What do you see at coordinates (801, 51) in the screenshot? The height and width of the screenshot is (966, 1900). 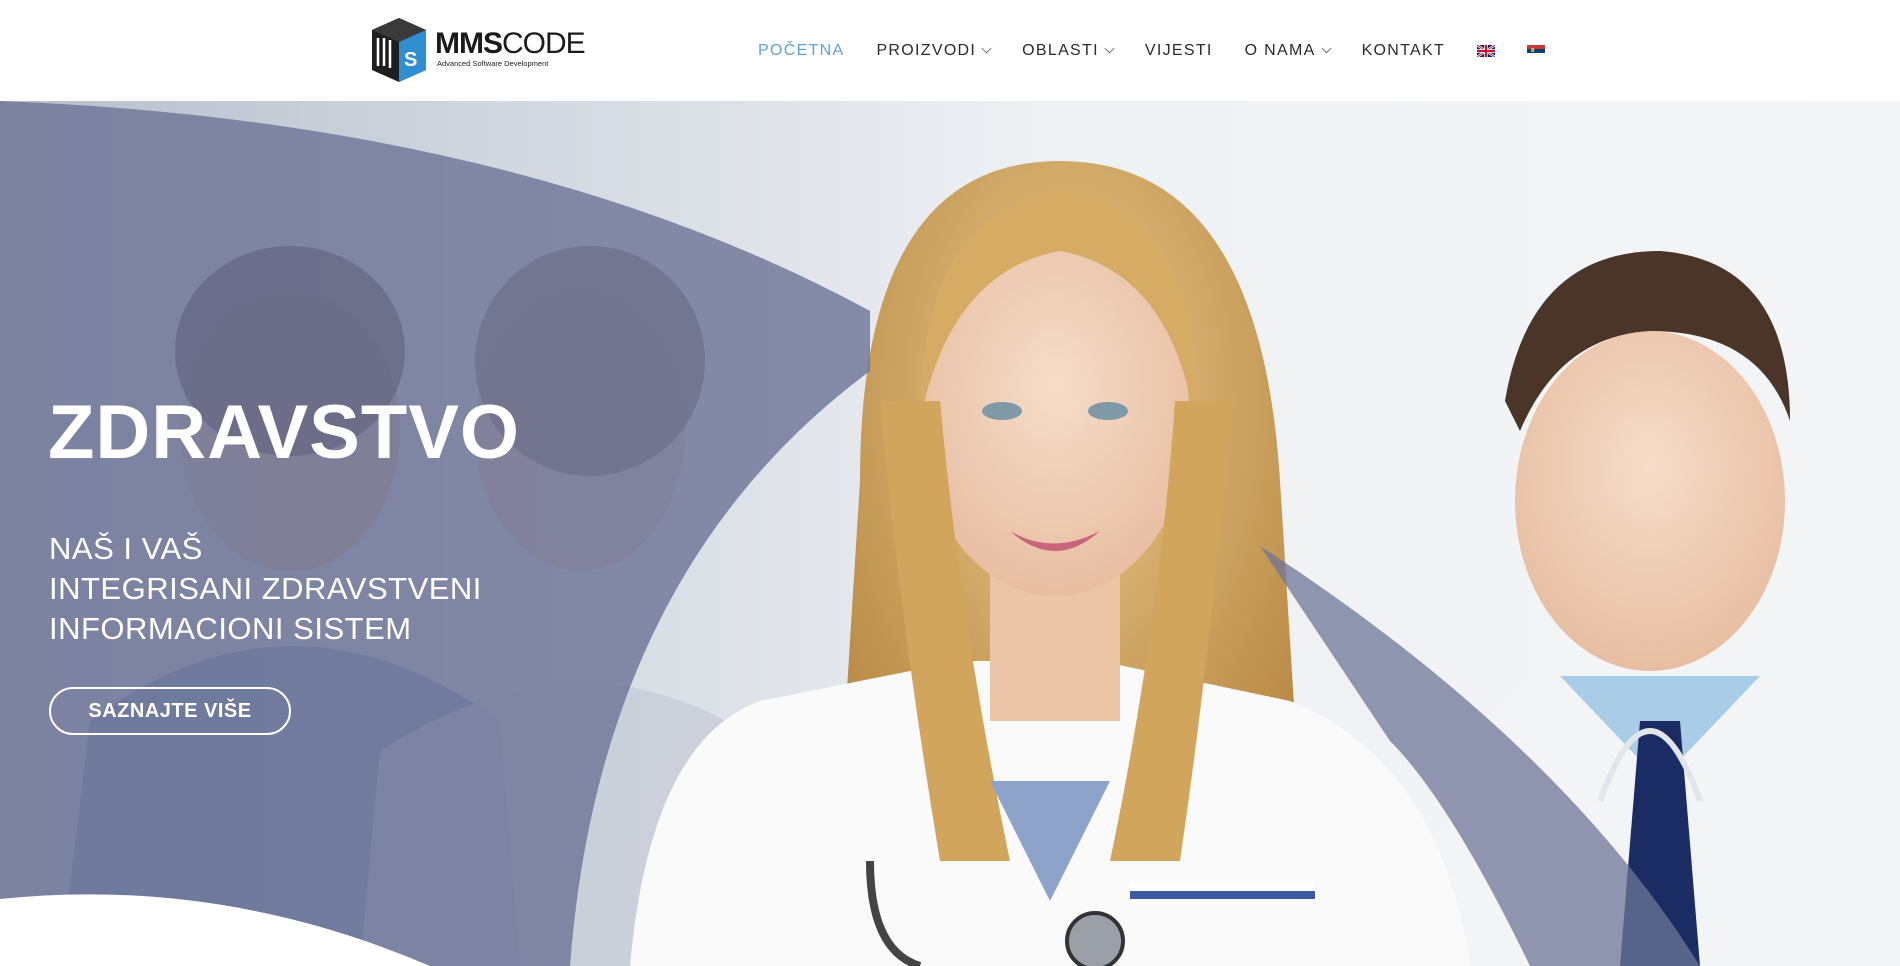 I see `nav-item-pocetna: POČETNA` at bounding box center [801, 51].